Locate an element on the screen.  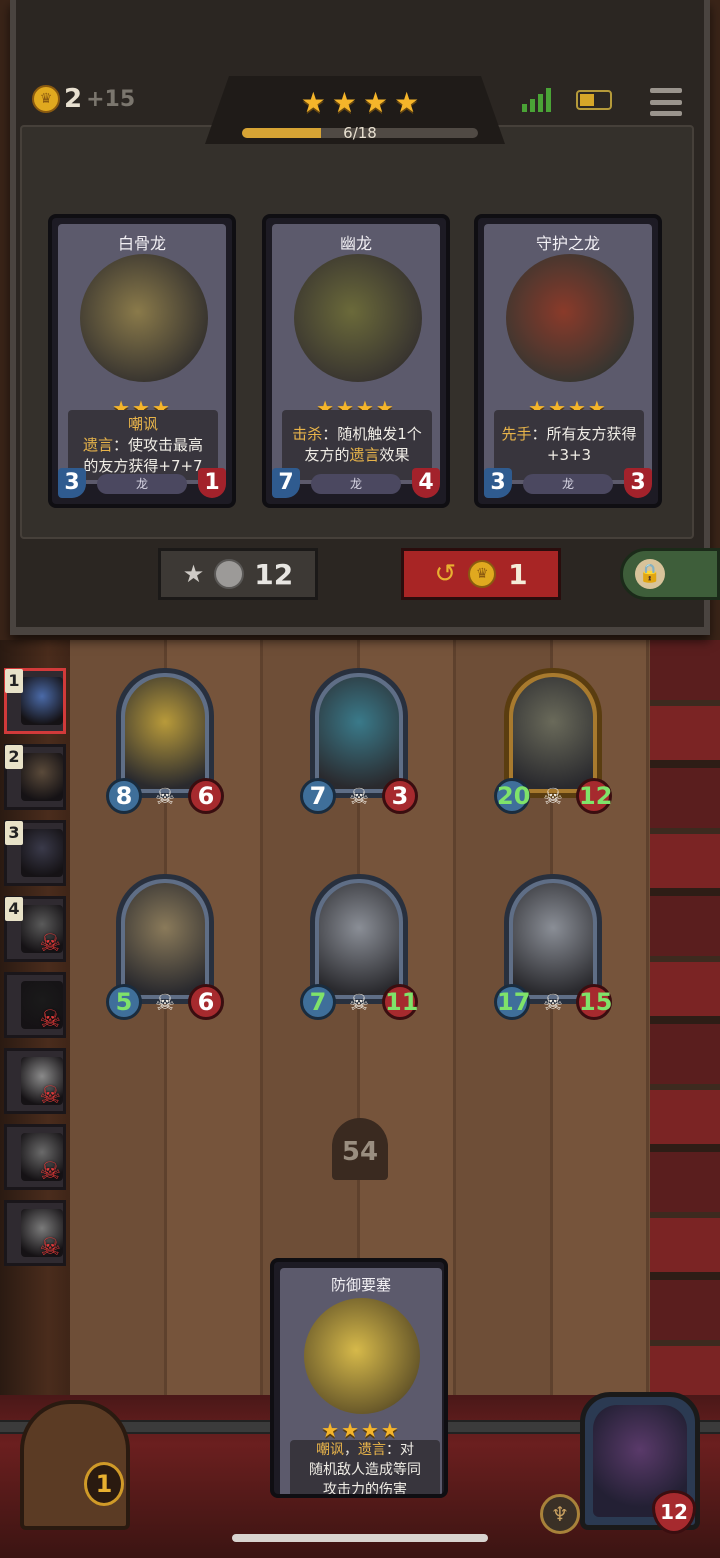
xp-text: 6/18 is located at coordinates (360, 133).